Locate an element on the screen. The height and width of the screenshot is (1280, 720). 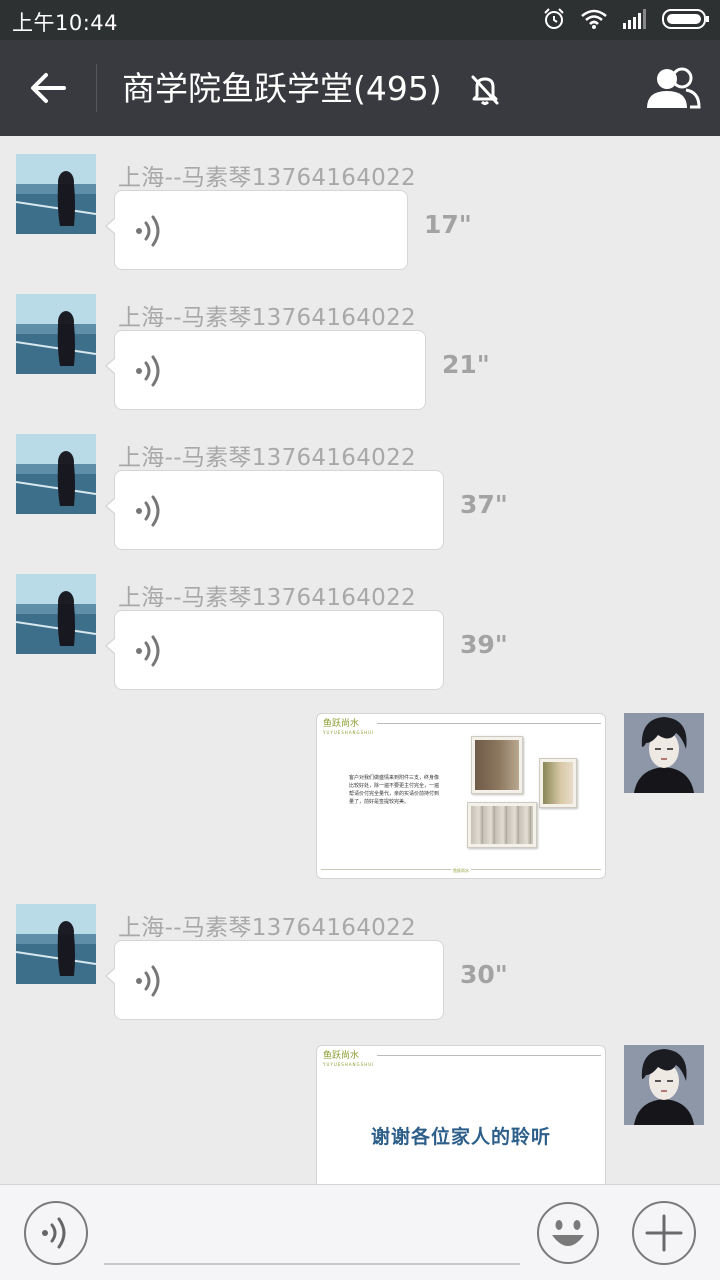
message-row: 上海--马素琴13764164022 17" is located at coordinates (360, 224).